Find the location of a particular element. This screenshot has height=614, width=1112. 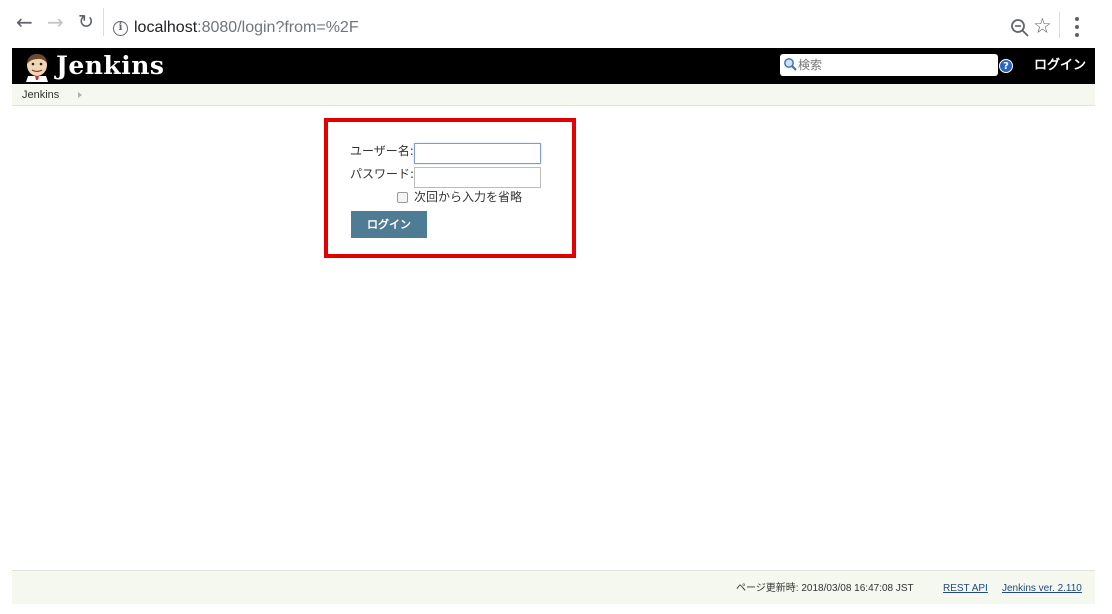

rest-api-link: REST API is located at coordinates (965, 589).